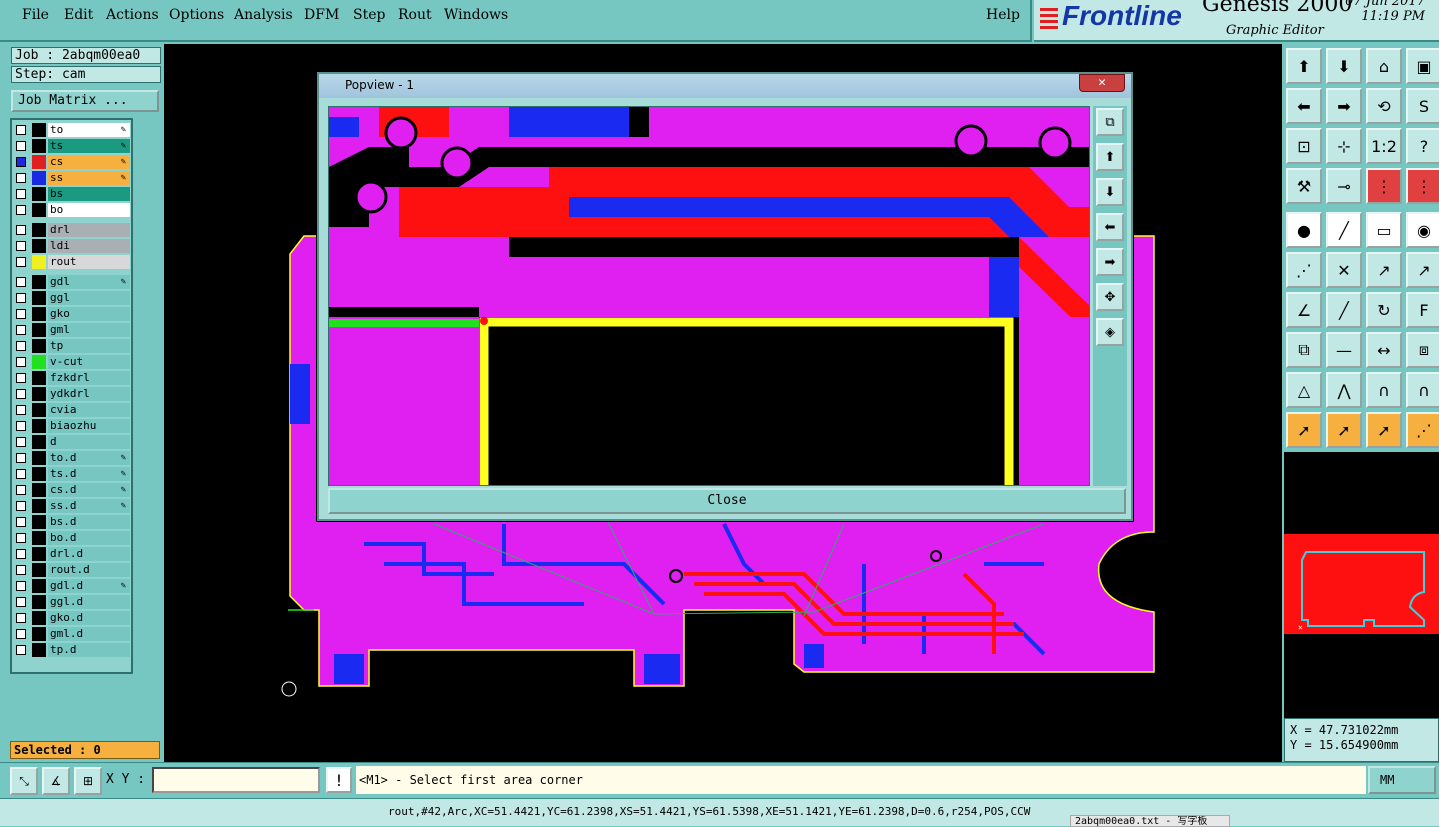 The image size is (1439, 827). Describe the element at coordinates (73, 634) in the screenshot. I see `layer-row: gml.d` at that location.